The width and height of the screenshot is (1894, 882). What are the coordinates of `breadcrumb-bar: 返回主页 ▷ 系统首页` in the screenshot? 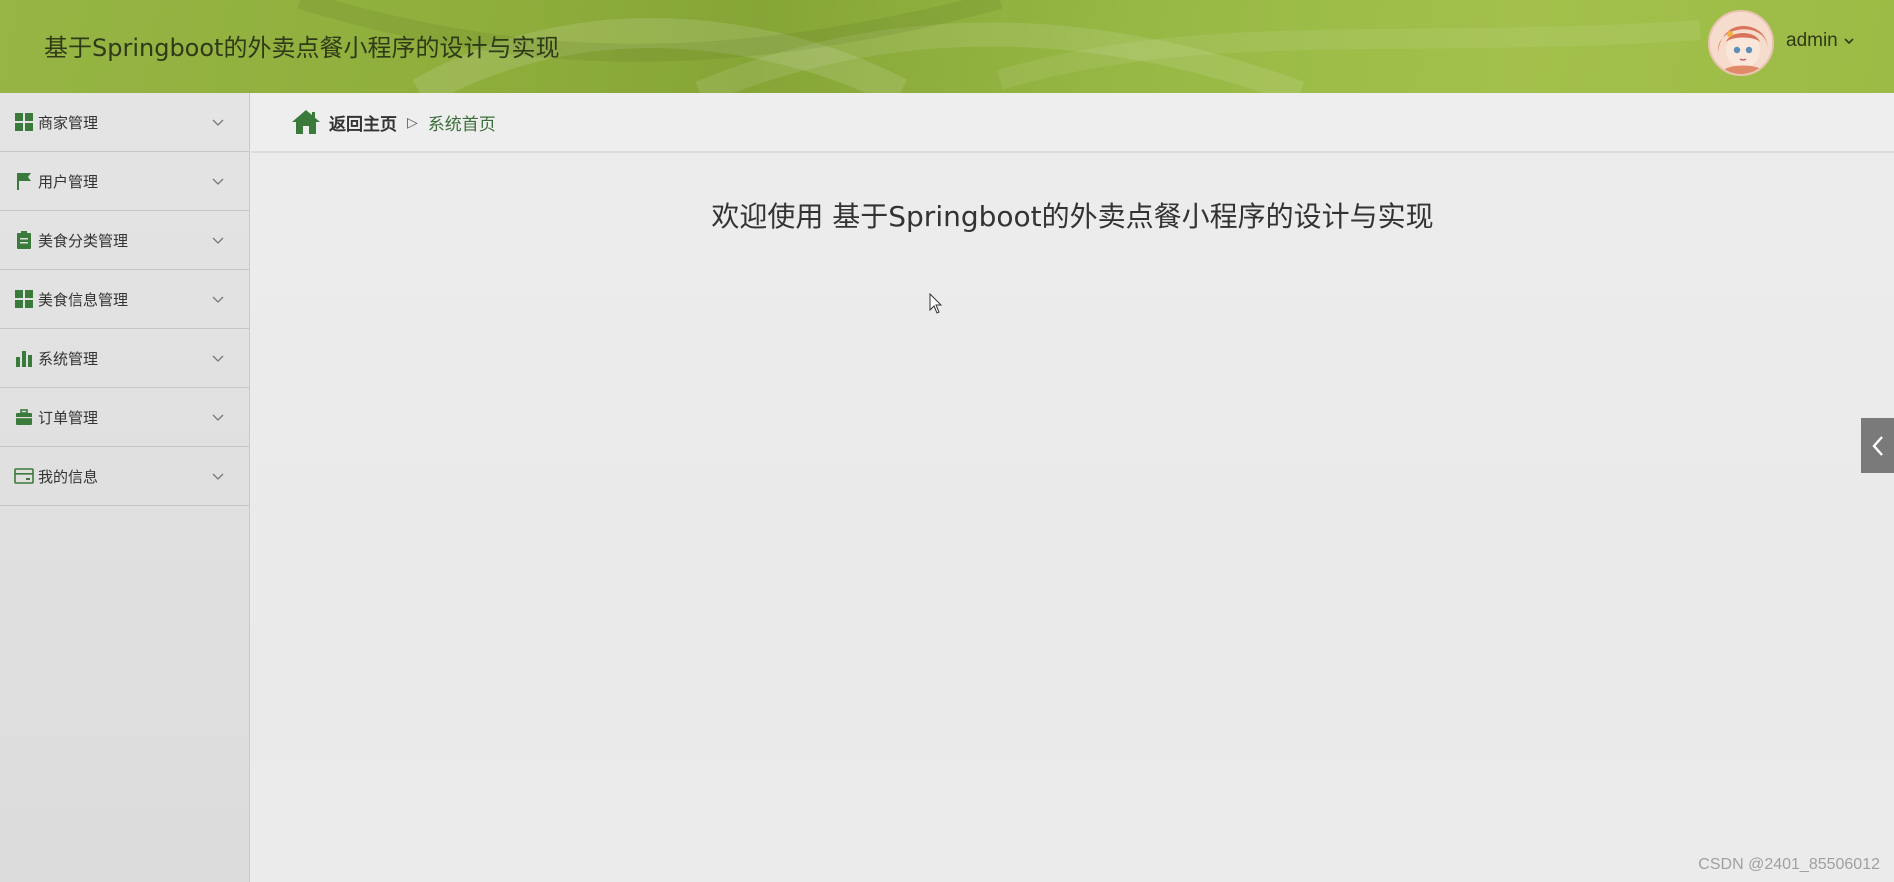 It's located at (1072, 123).